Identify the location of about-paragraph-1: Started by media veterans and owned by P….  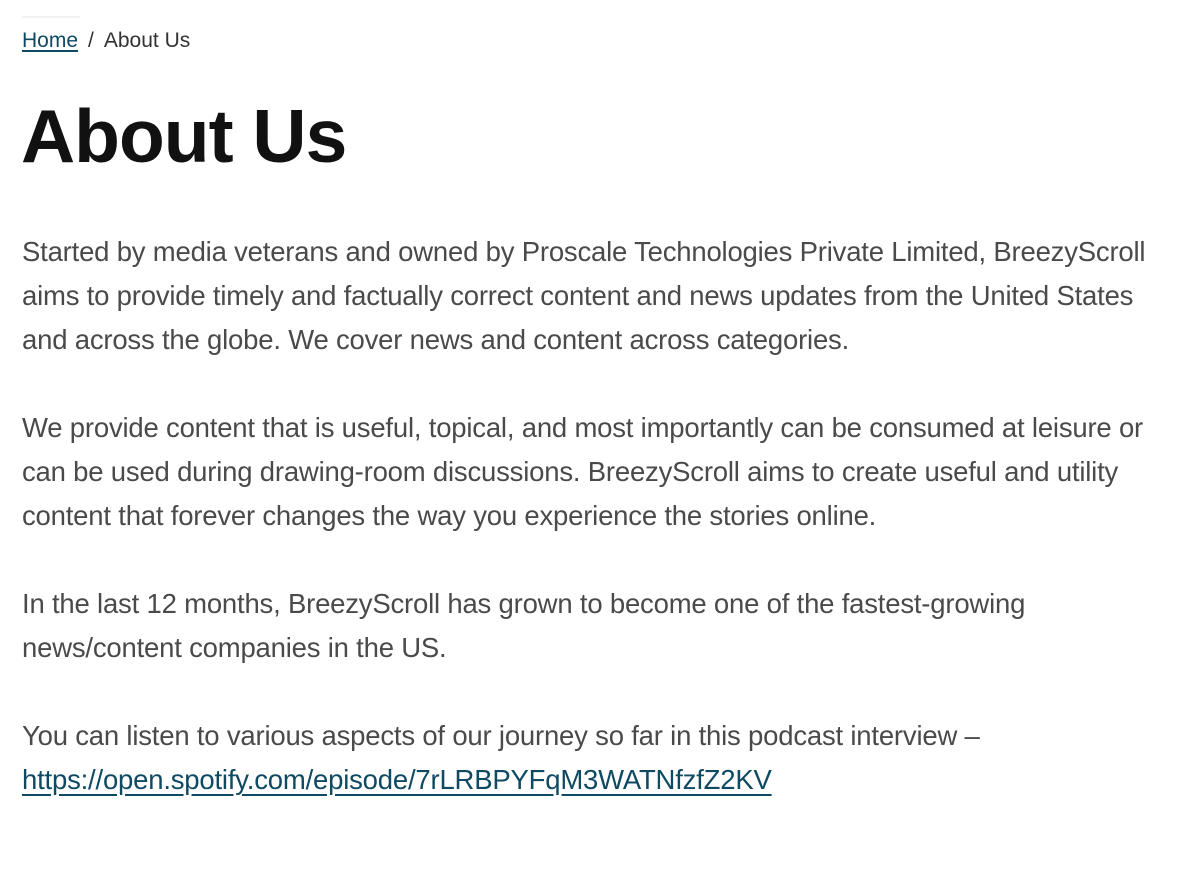
(584, 295).